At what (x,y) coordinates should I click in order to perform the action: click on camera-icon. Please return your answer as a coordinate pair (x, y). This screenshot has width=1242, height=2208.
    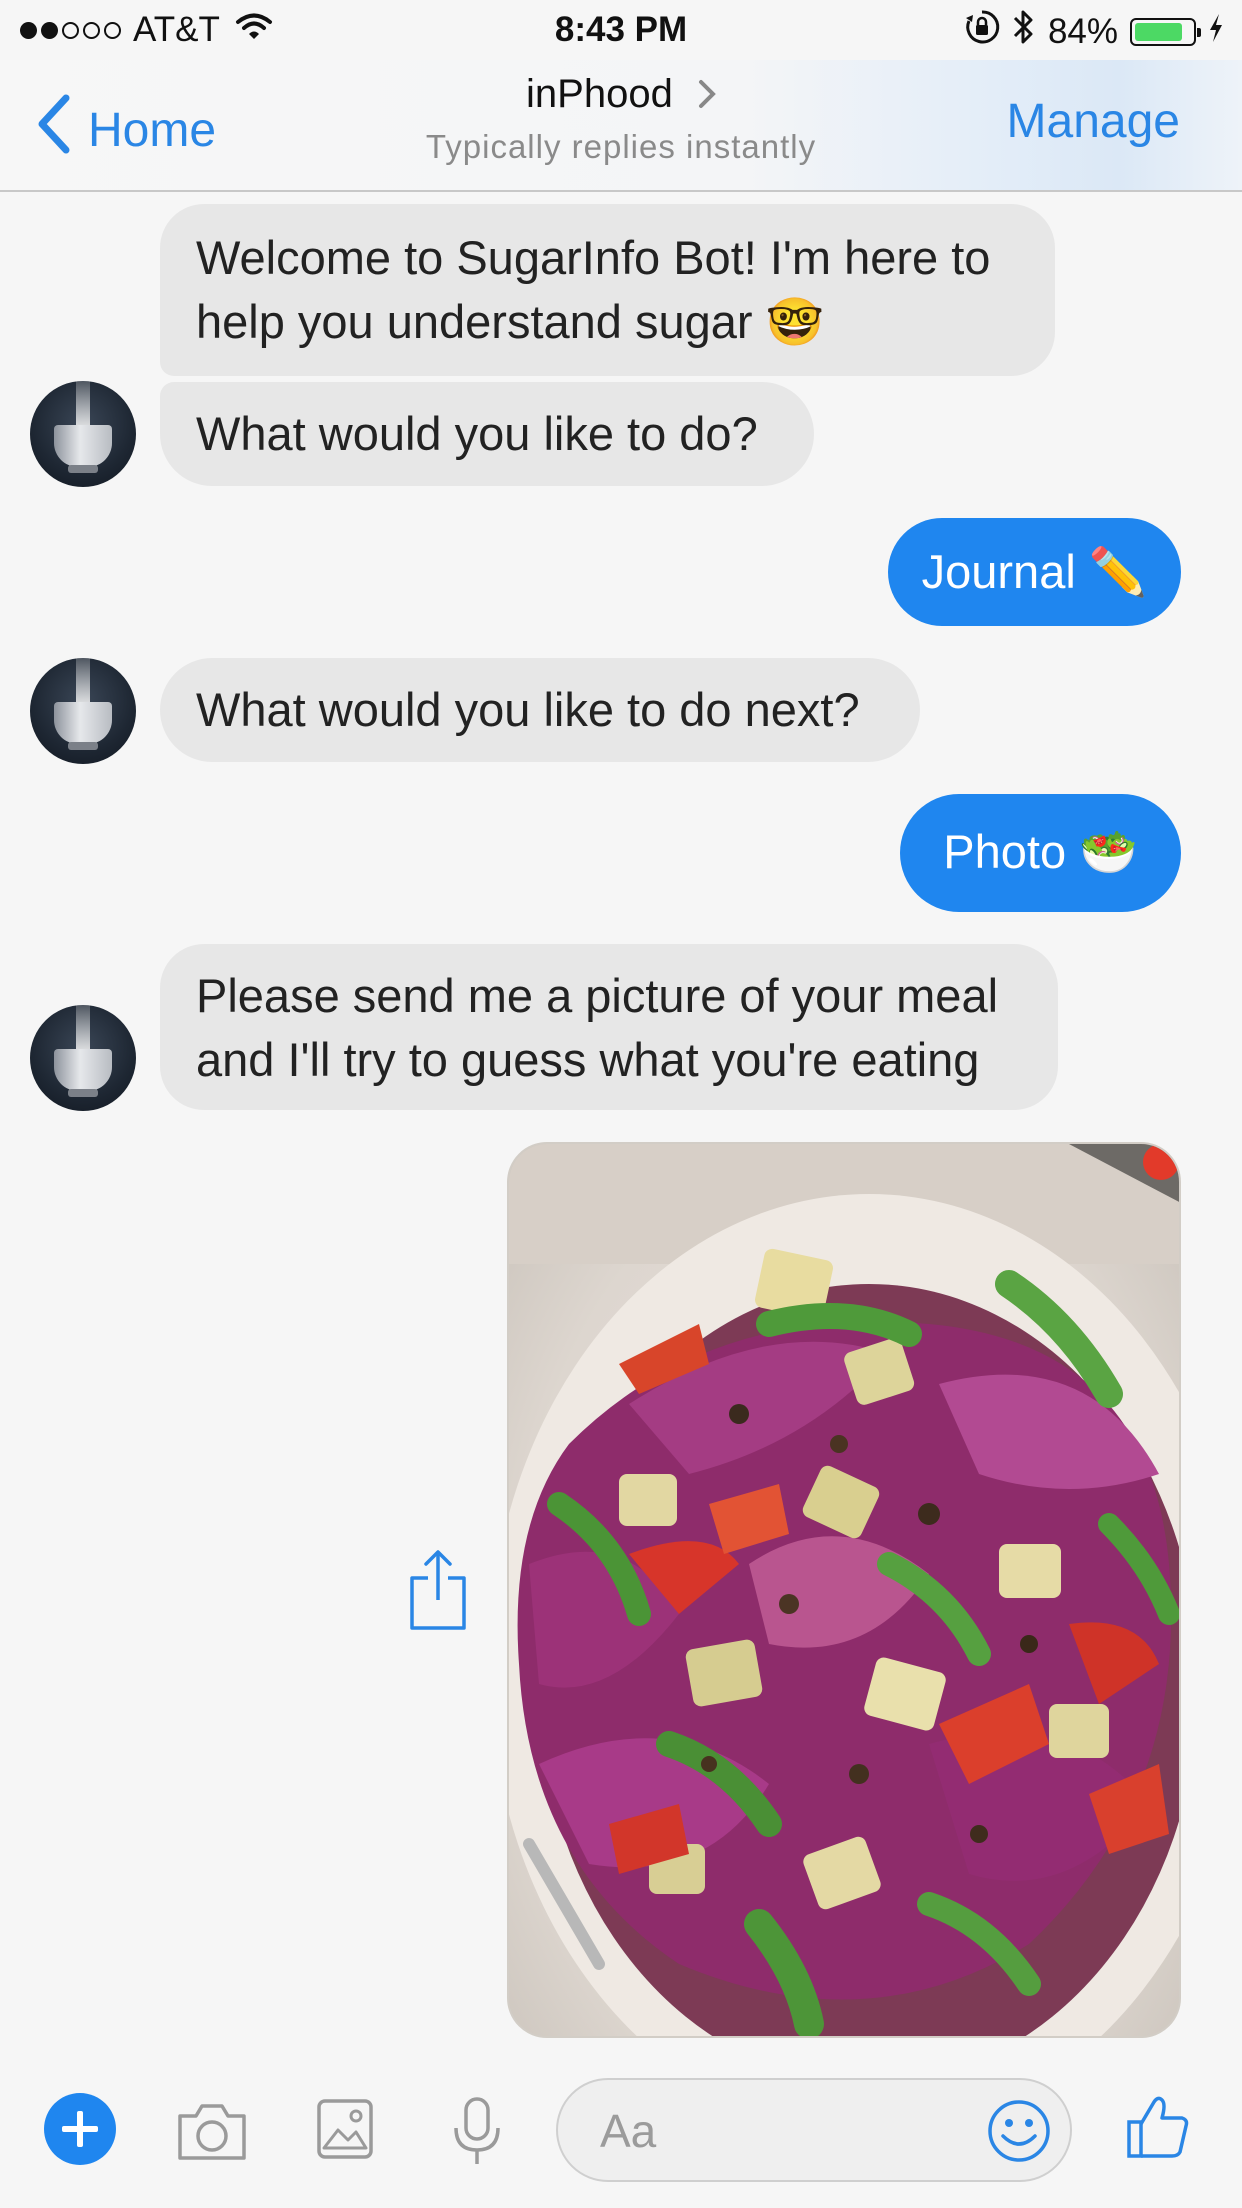
    Looking at the image, I should click on (212, 2133).